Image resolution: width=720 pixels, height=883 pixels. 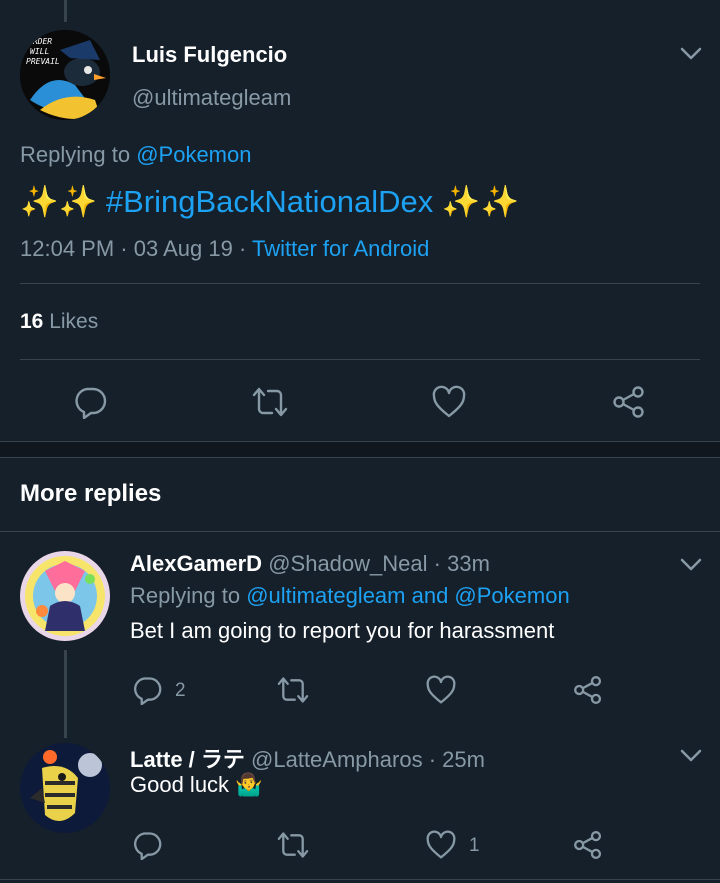 I want to click on svg-text: ORDER, so click(x=40, y=41).